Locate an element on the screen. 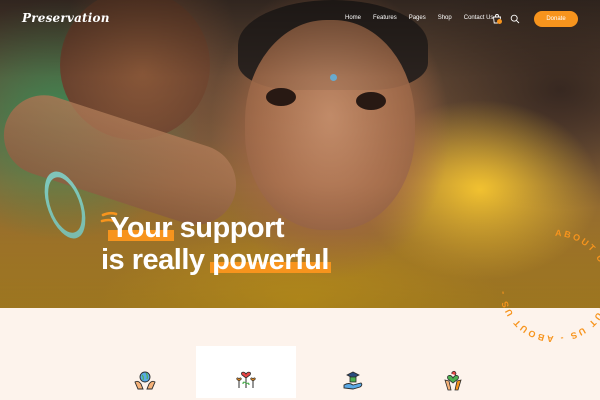 The height and width of the screenshot is (400, 600). feature-card-hearts is located at coordinates (246, 372).